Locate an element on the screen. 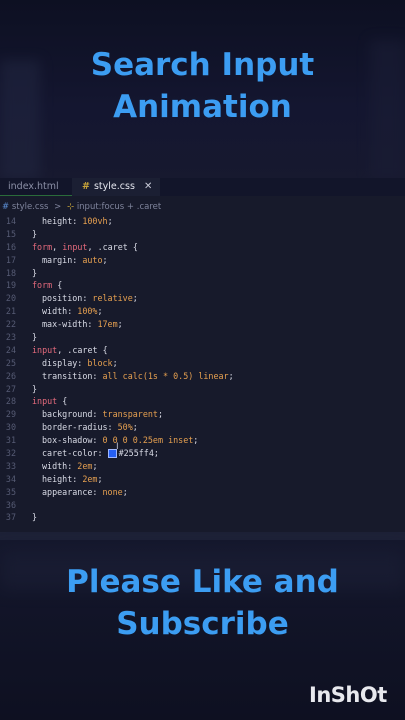 This screenshot has width=405, height=720. code-token: 100% is located at coordinates (87, 311).